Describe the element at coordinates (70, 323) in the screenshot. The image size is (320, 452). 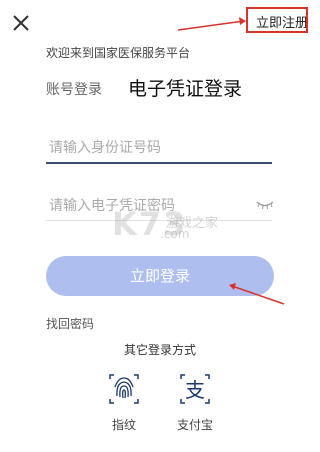
I see `forgot-password-link: 找回密码` at that location.